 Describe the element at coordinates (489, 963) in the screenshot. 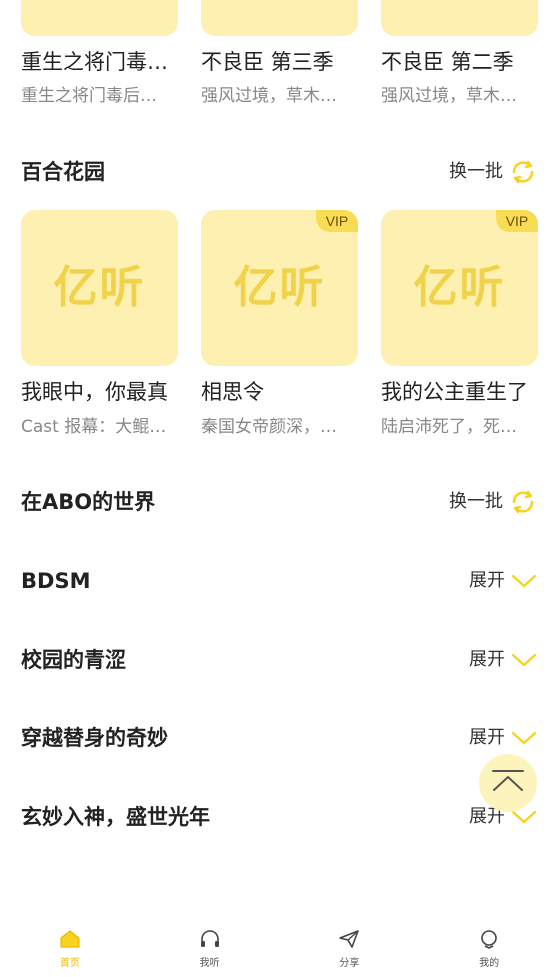

I see `tab-label: 我的` at that location.